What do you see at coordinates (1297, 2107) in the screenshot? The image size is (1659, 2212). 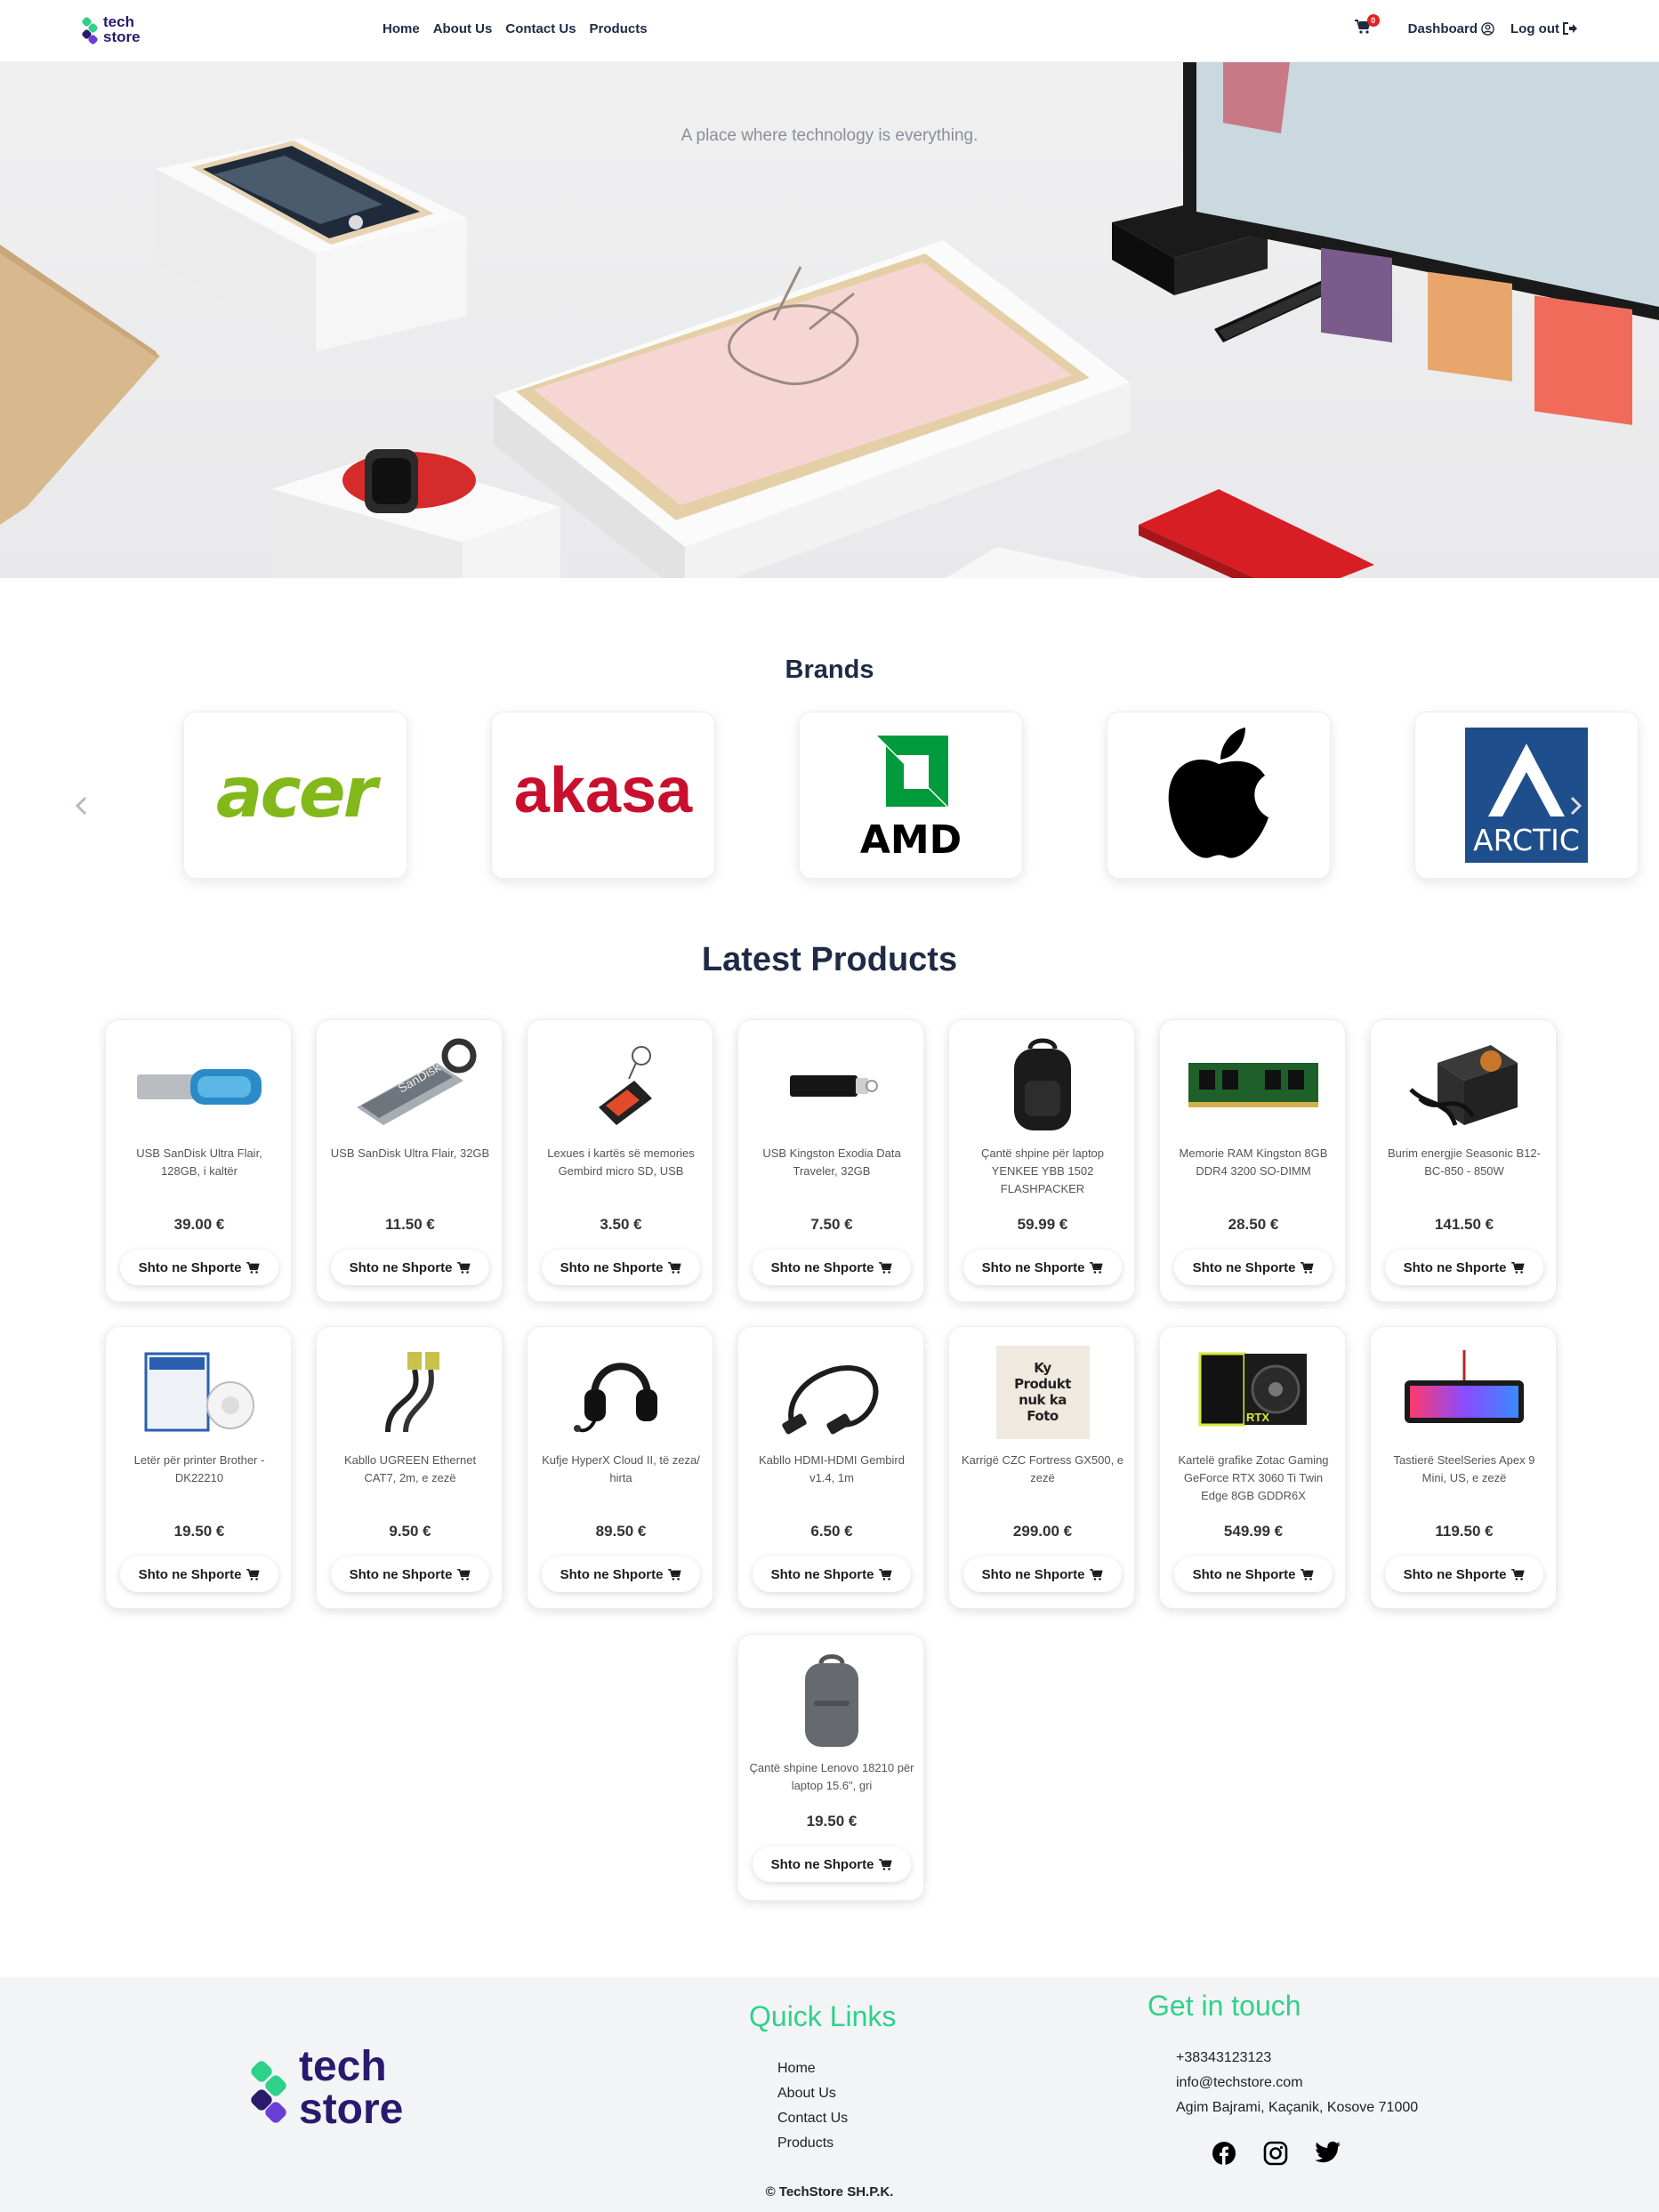 I see `contact-address: Agim Bajrami, Kaçanik, Kosove 71000` at bounding box center [1297, 2107].